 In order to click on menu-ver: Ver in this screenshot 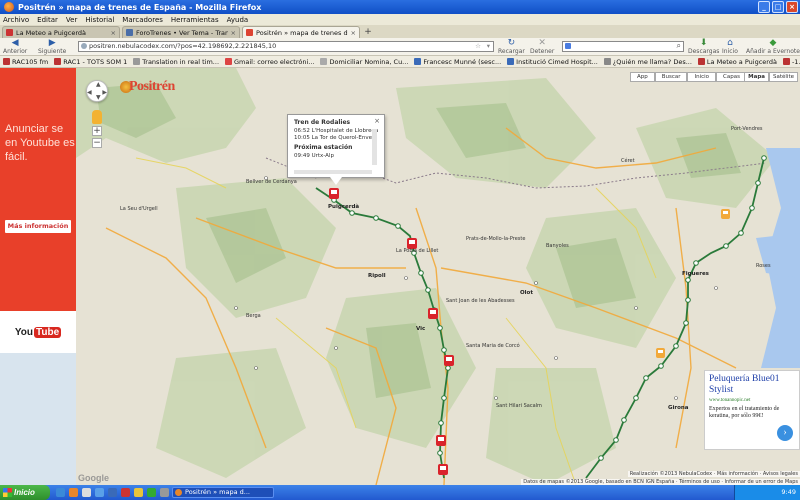, I will do `click(71, 20)`.